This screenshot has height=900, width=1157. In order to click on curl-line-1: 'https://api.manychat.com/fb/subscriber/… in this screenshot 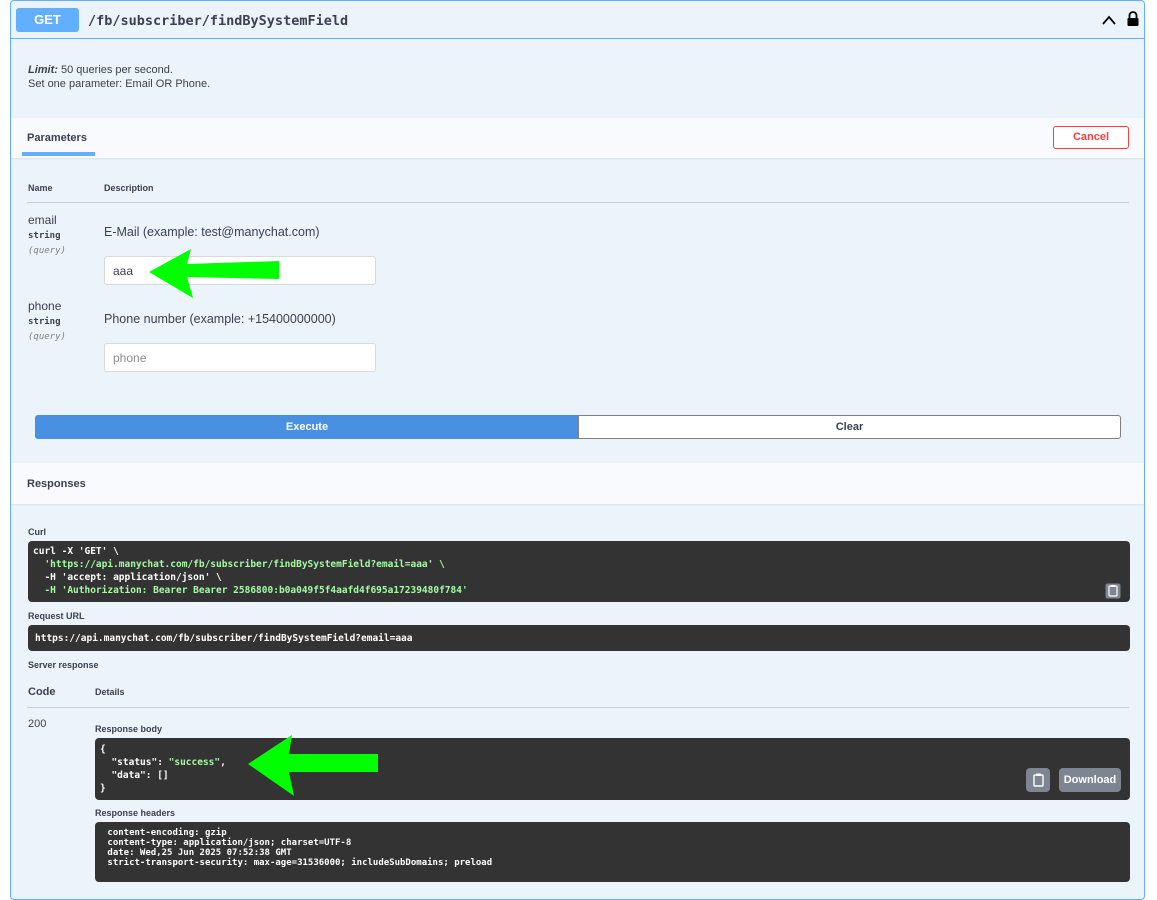, I will do `click(239, 564)`.